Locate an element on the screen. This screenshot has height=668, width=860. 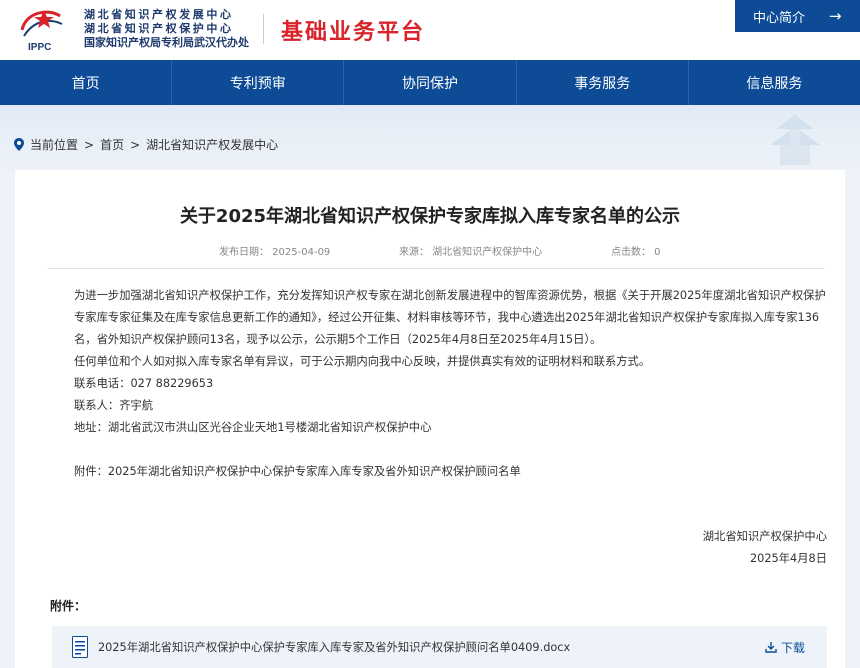
main-nav: 首页 专利预审 协同保护 事务服务 信息服务 is located at coordinates (430, 82).